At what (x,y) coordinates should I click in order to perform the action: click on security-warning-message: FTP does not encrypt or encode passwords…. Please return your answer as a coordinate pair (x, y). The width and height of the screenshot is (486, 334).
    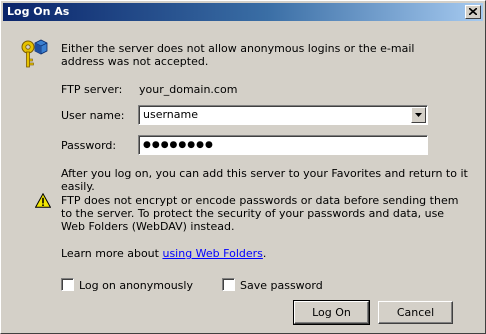
    Looking at the image, I should click on (260, 213).